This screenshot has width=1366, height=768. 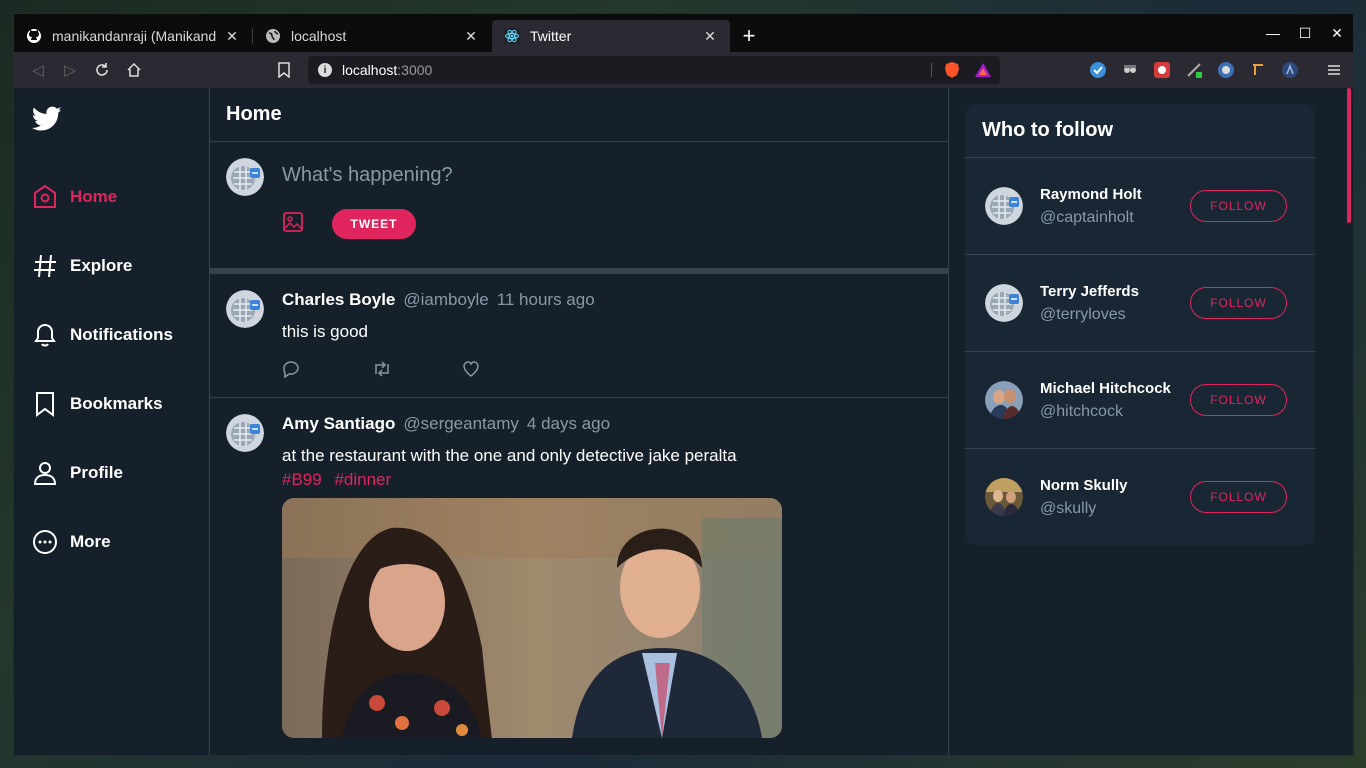 What do you see at coordinates (983, 71) in the screenshot?
I see `rewards-icon` at bounding box center [983, 71].